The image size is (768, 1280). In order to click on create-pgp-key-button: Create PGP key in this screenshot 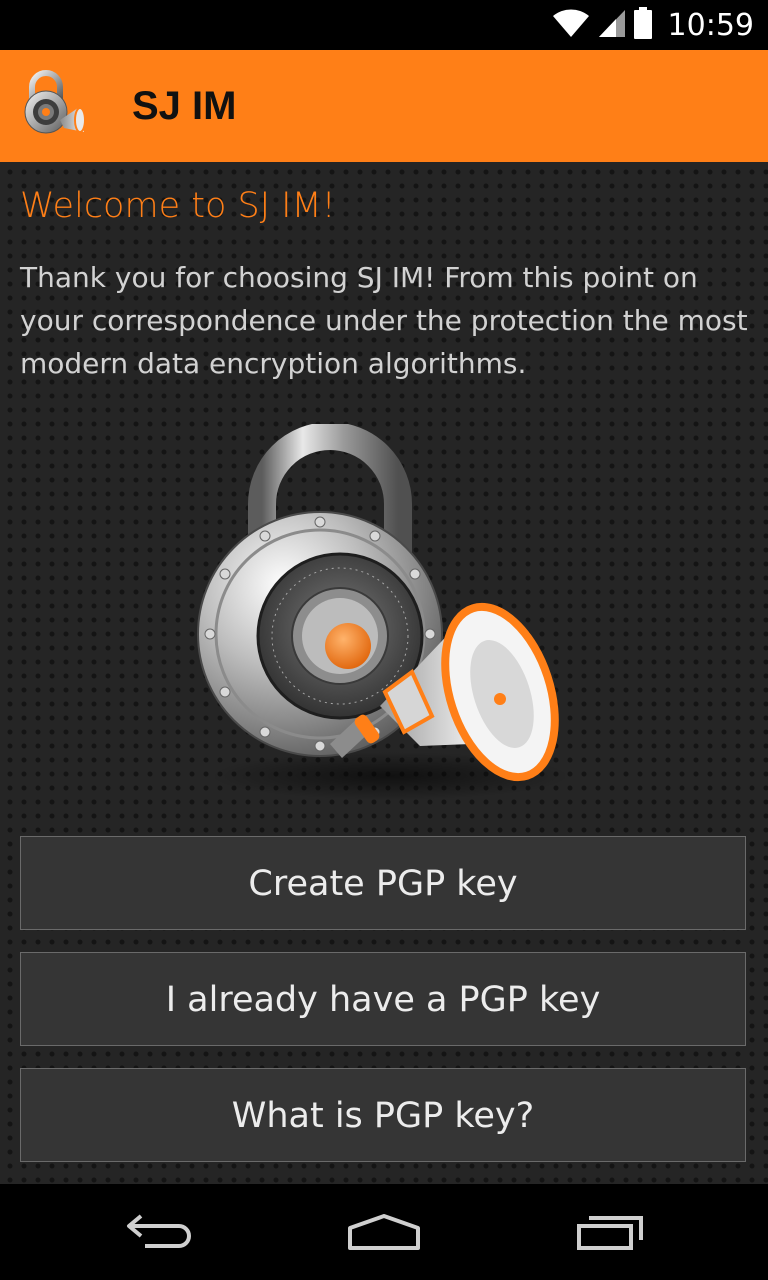, I will do `click(383, 883)`.